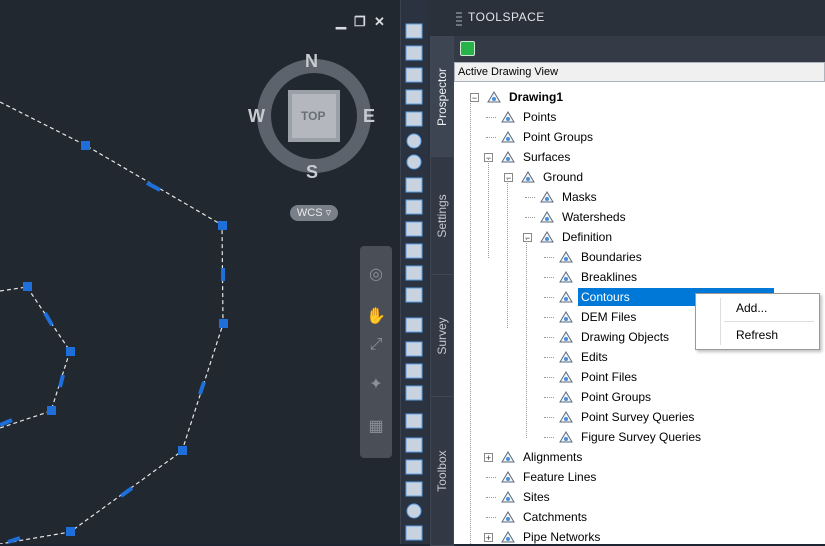  What do you see at coordinates (609, 377) in the screenshot?
I see `tree-node-label: Point Files` at bounding box center [609, 377].